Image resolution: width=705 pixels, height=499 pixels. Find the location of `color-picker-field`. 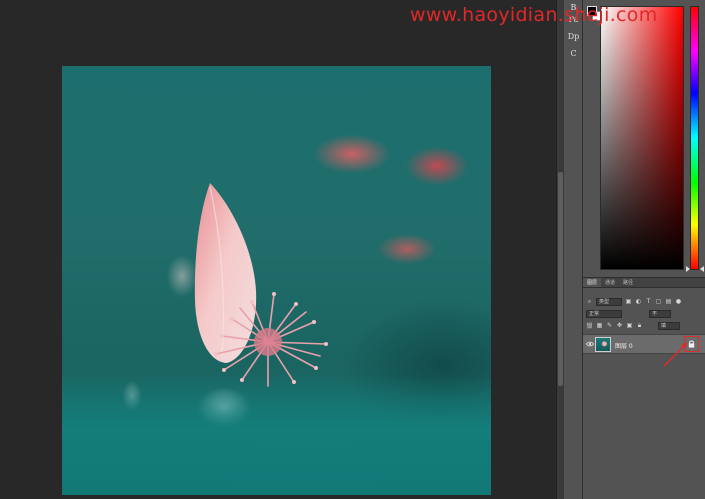

color-picker-field is located at coordinates (642, 138).